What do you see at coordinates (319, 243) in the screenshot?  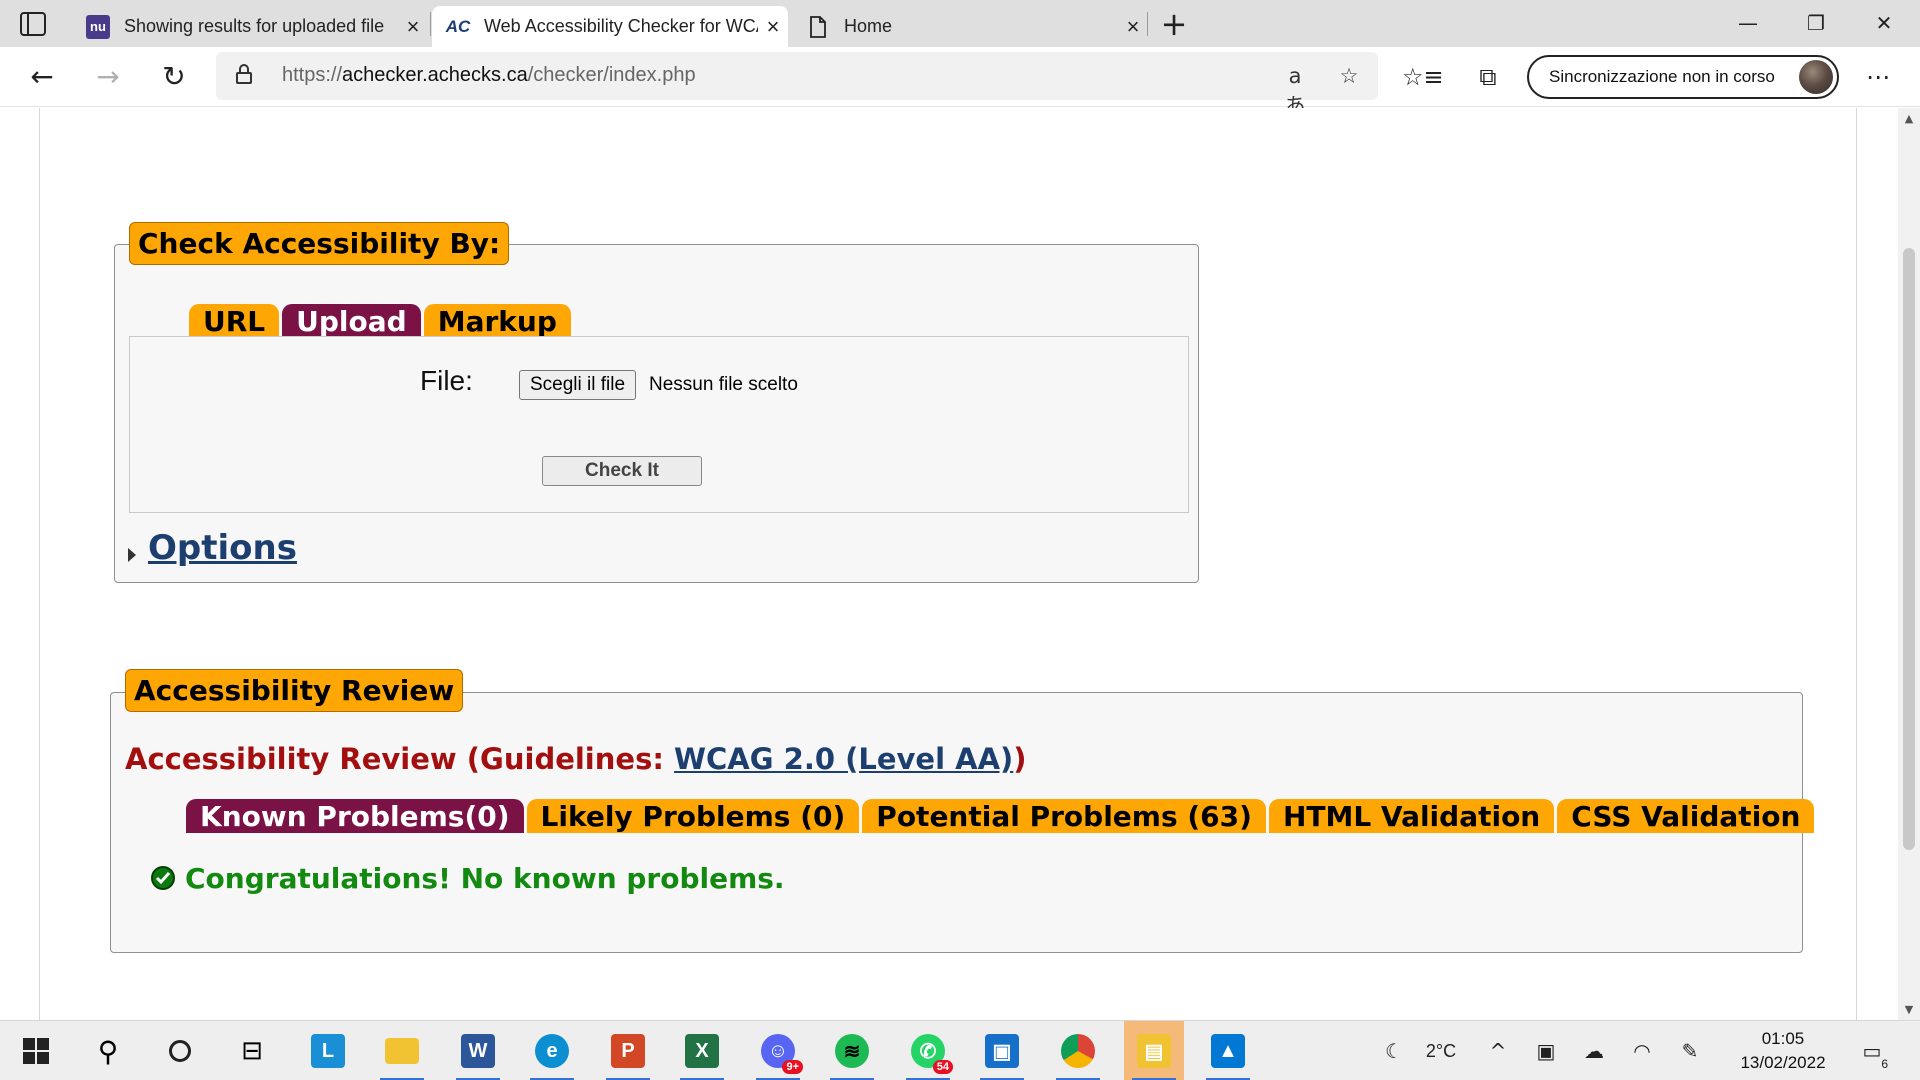 I see `check-form-legend: Check Accessibility By:` at bounding box center [319, 243].